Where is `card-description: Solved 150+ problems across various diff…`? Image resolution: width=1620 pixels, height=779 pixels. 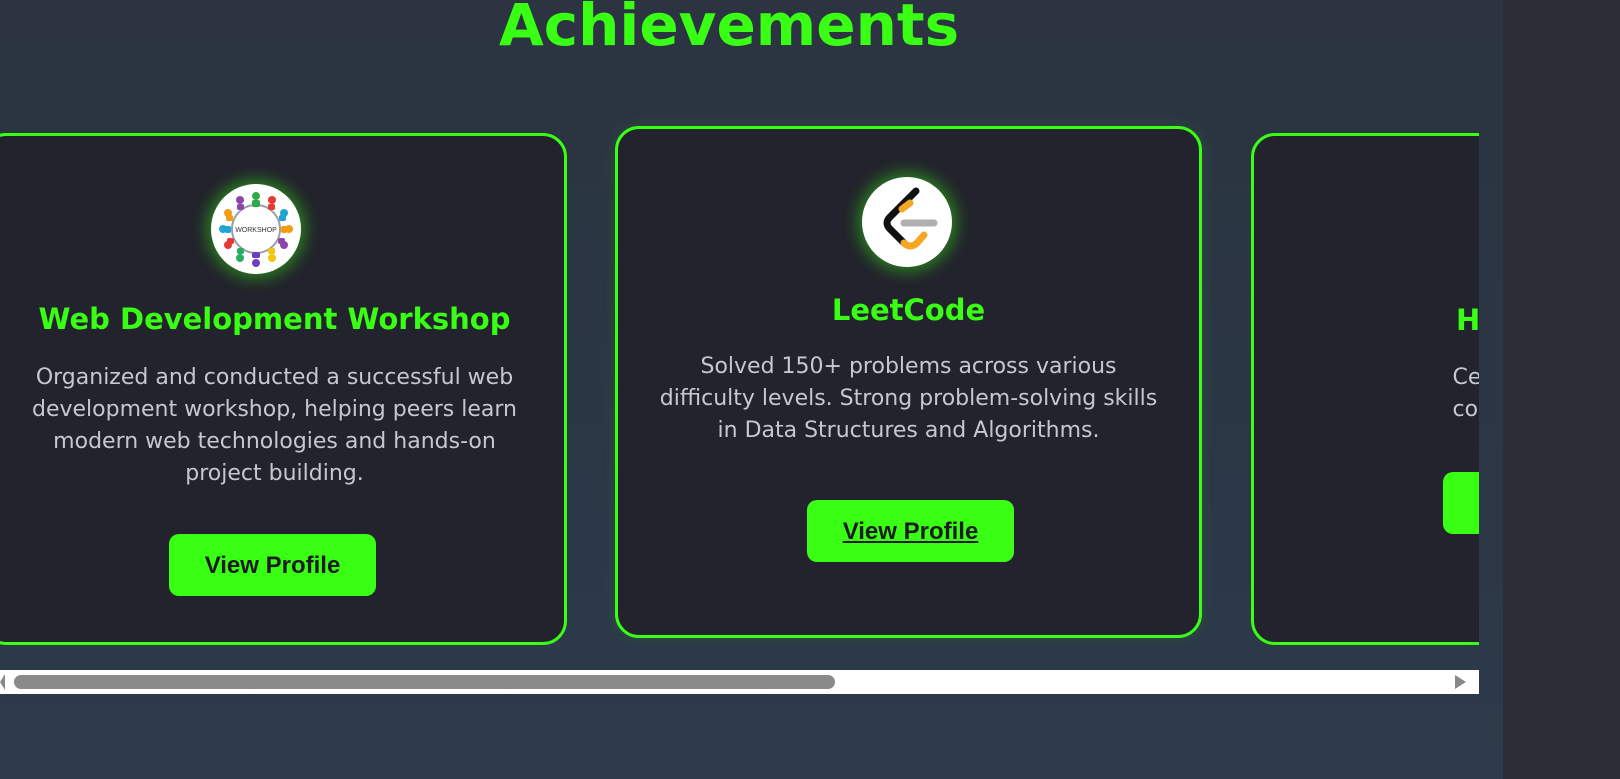
card-description: Solved 150+ problems across various diff… is located at coordinates (908, 398).